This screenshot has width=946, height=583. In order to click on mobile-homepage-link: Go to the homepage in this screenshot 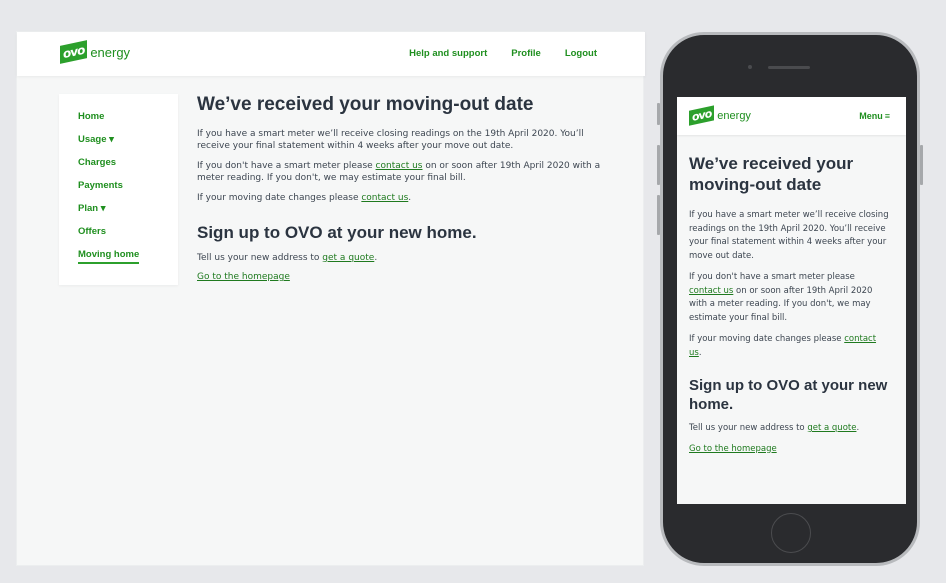, I will do `click(733, 449)`.